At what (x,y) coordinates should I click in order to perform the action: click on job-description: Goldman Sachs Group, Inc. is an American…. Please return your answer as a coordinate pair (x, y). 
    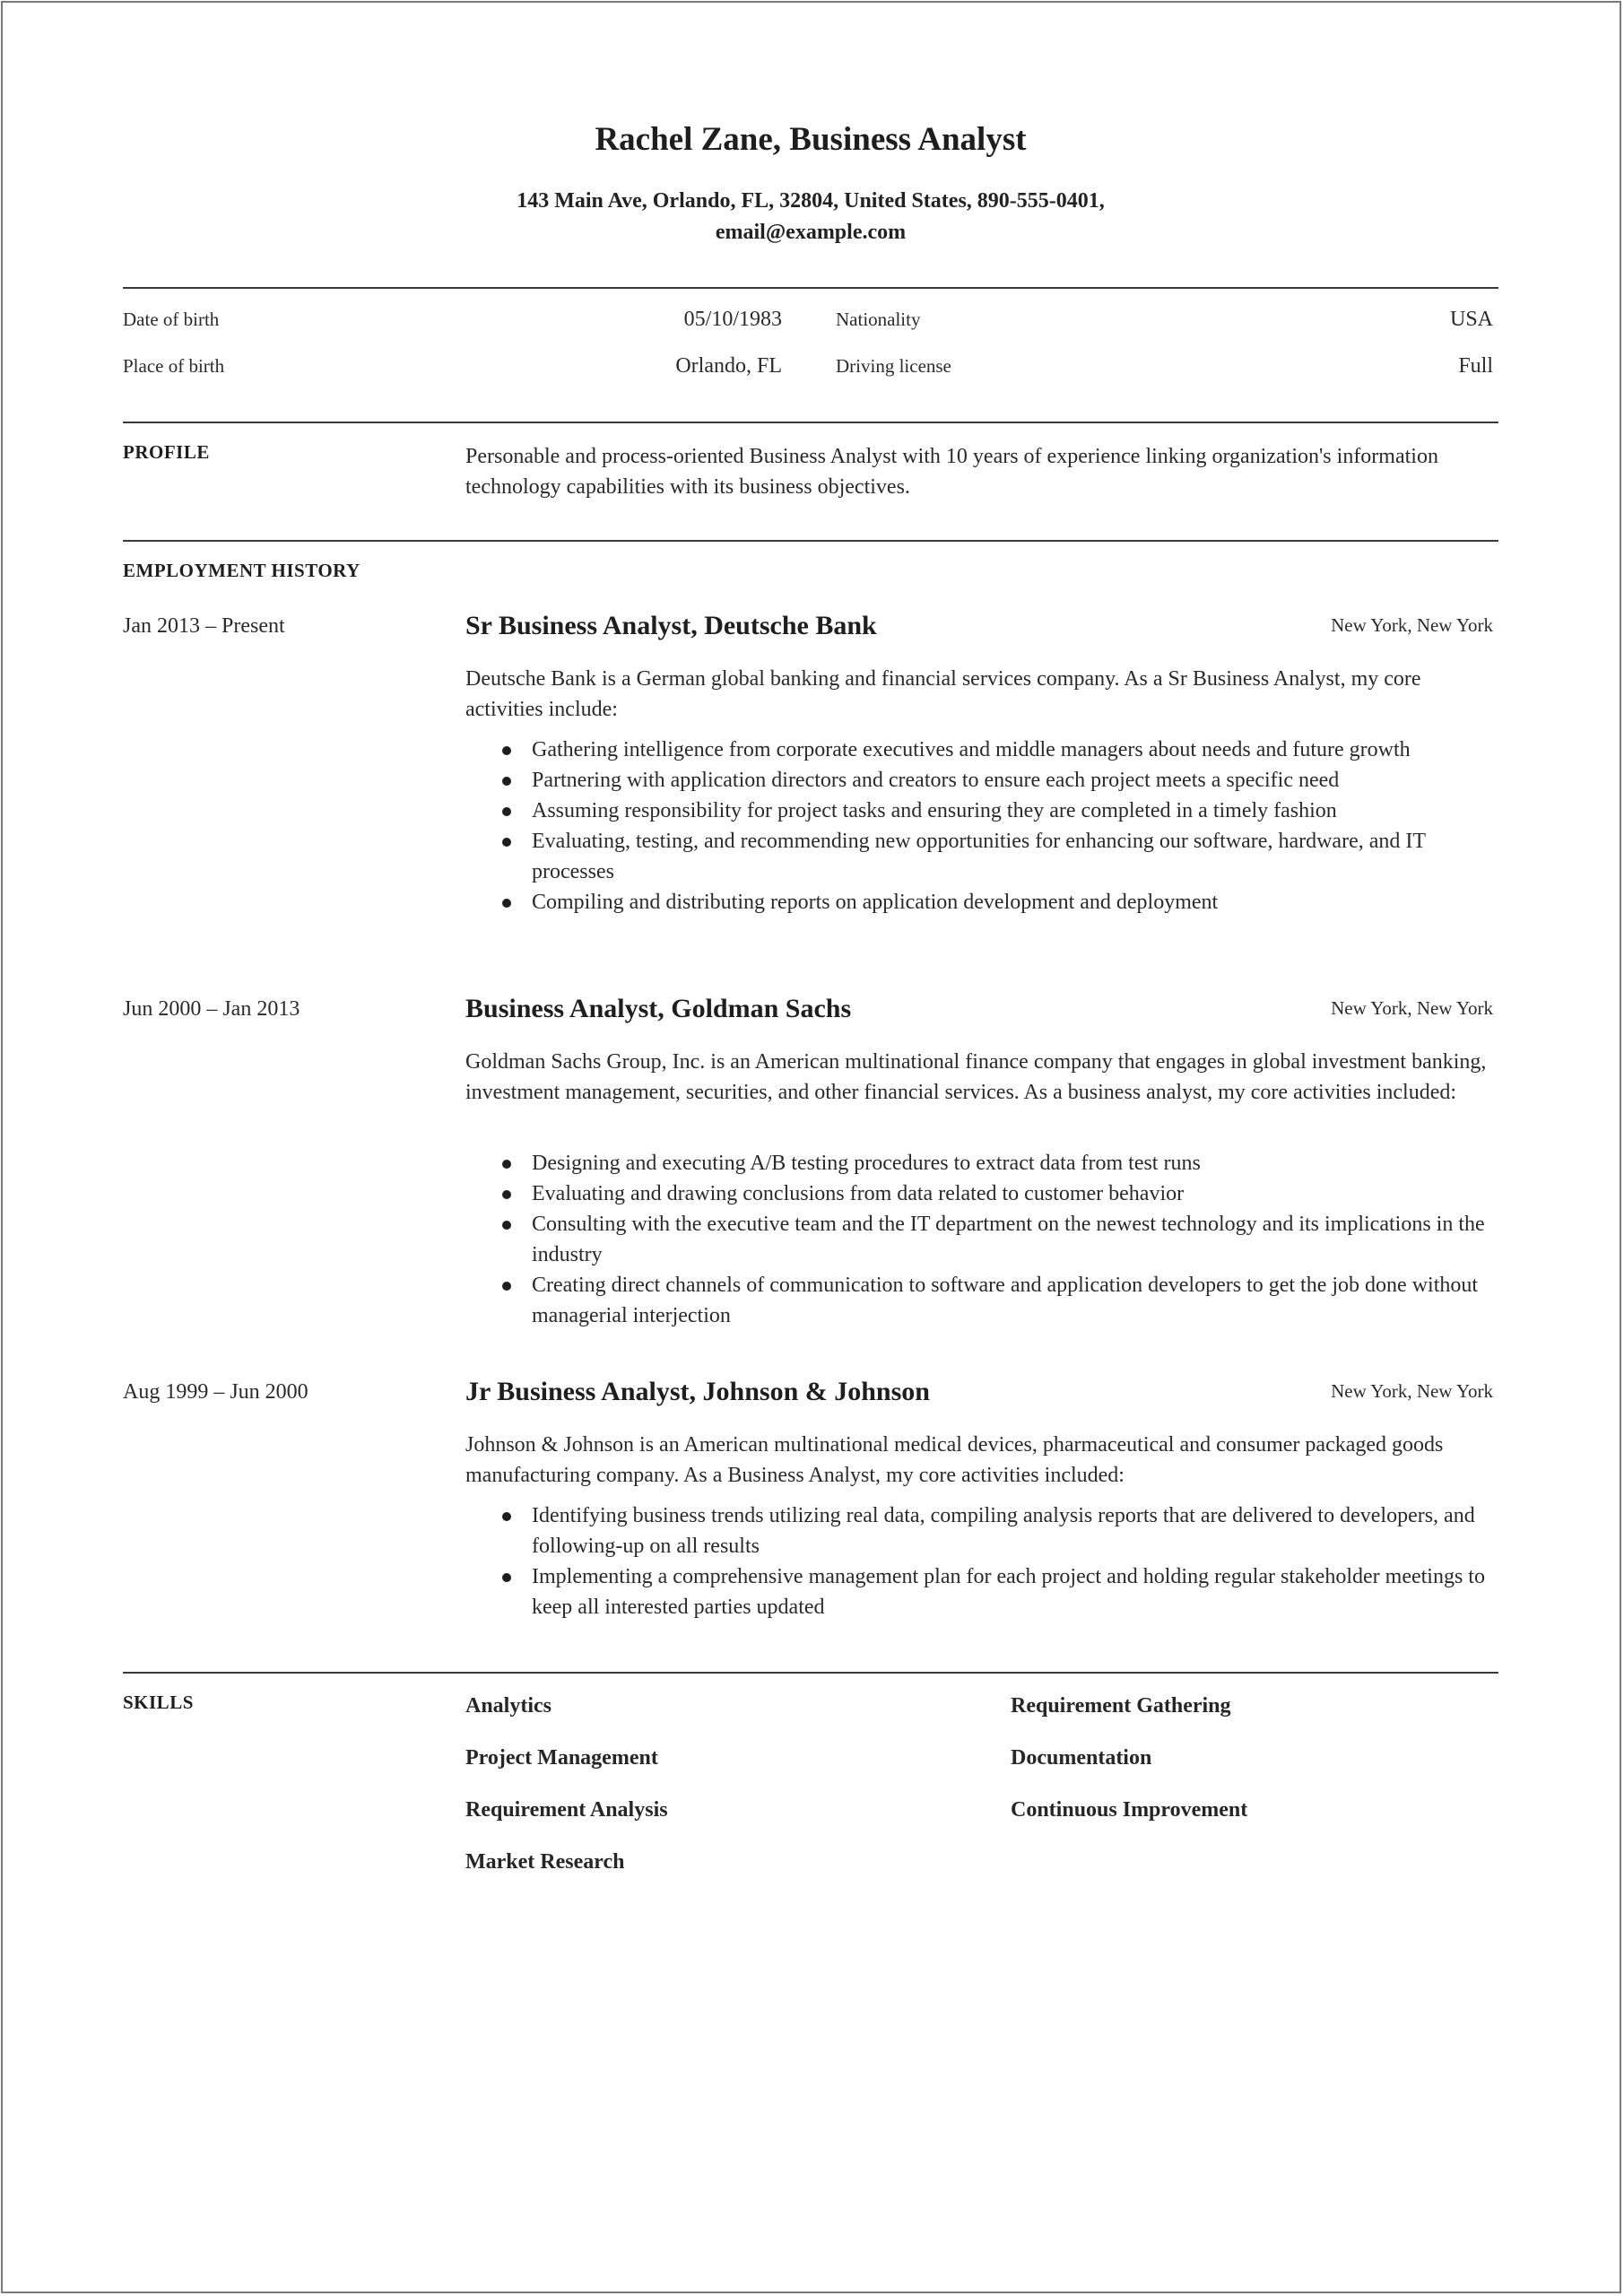
    Looking at the image, I should click on (976, 1077).